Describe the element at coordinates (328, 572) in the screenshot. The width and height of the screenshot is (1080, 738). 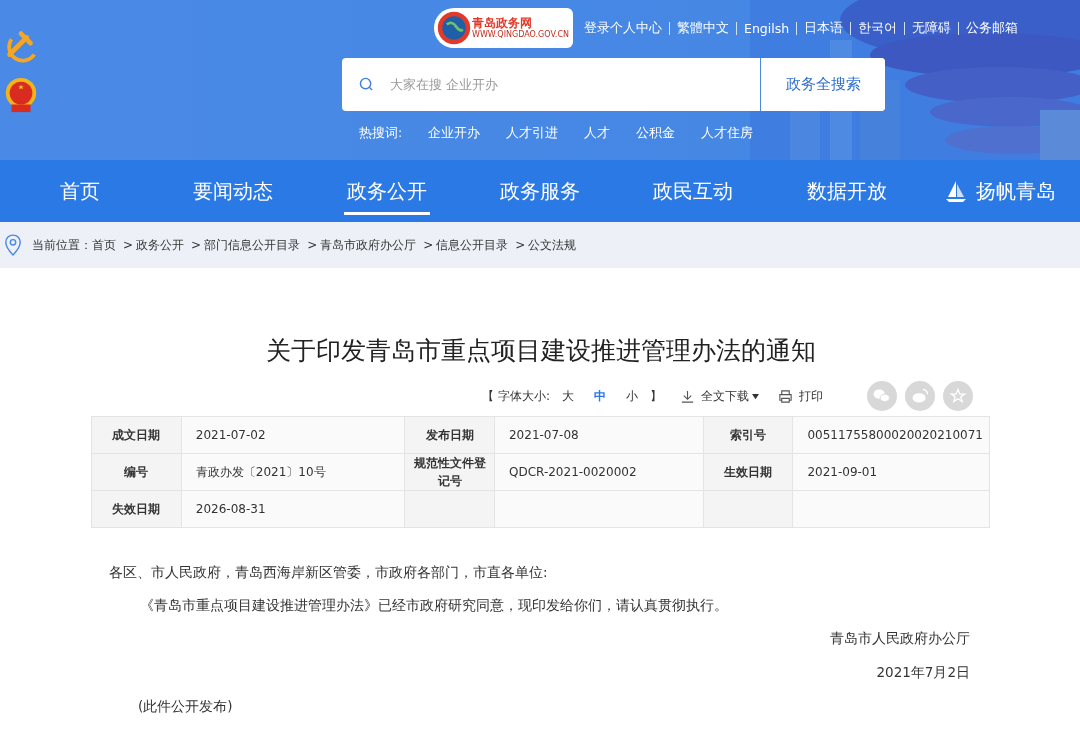
I see `salutation: 各区、市人民政府，青岛西海岸新区管委，市政府各部门，市直各单位:` at that location.